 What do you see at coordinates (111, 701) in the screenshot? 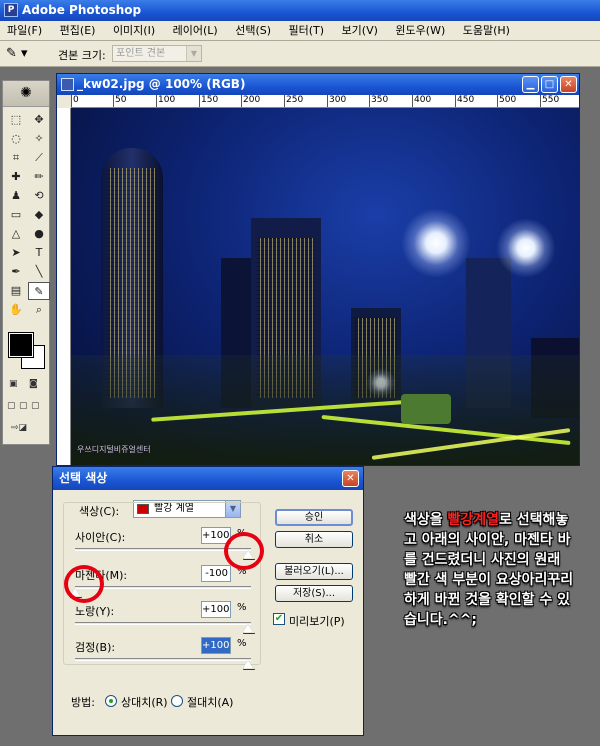
I see `relative-radio` at bounding box center [111, 701].